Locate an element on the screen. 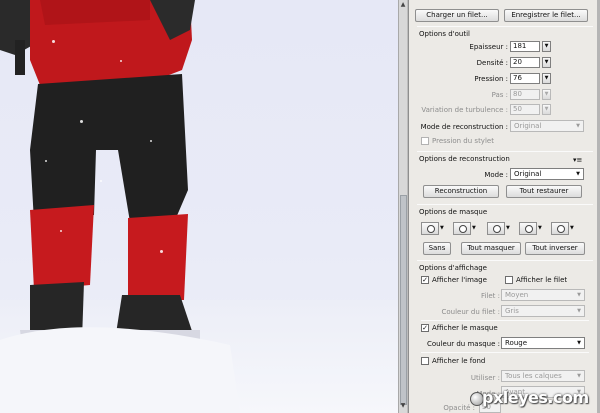 The width and height of the screenshot is (600, 413). use-select: Tous les calques ▼ is located at coordinates (543, 376).